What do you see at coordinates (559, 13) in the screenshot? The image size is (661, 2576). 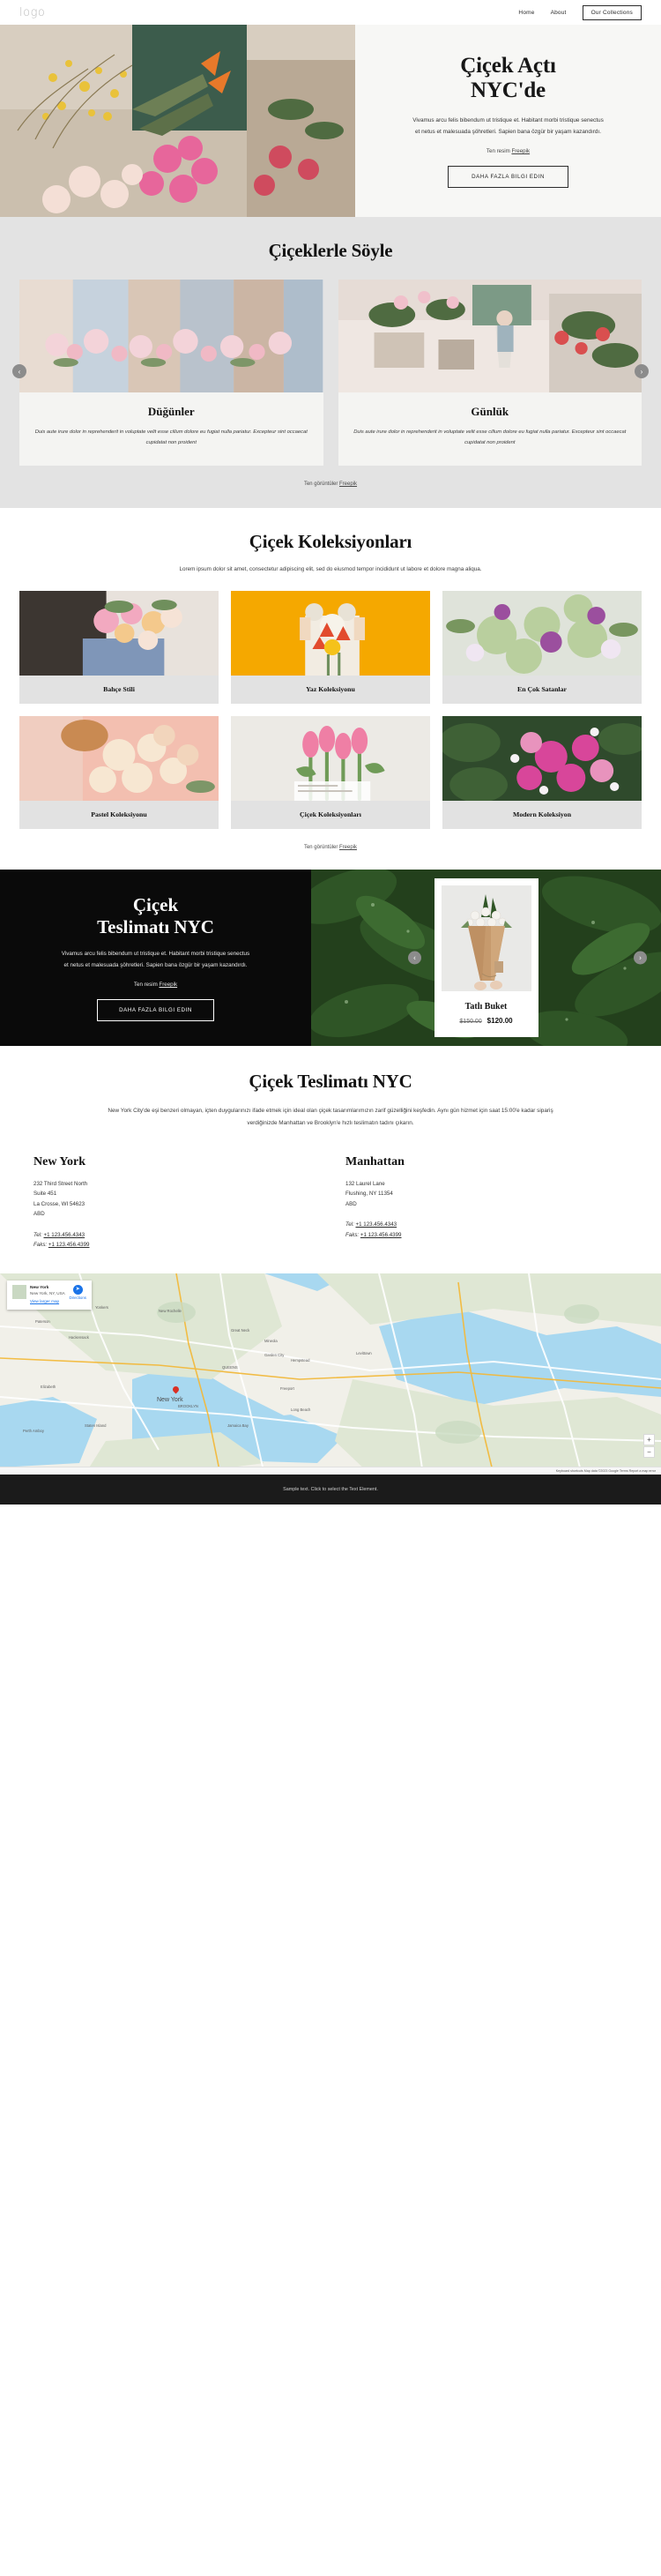 I see `nav-item-about: About` at bounding box center [559, 13].